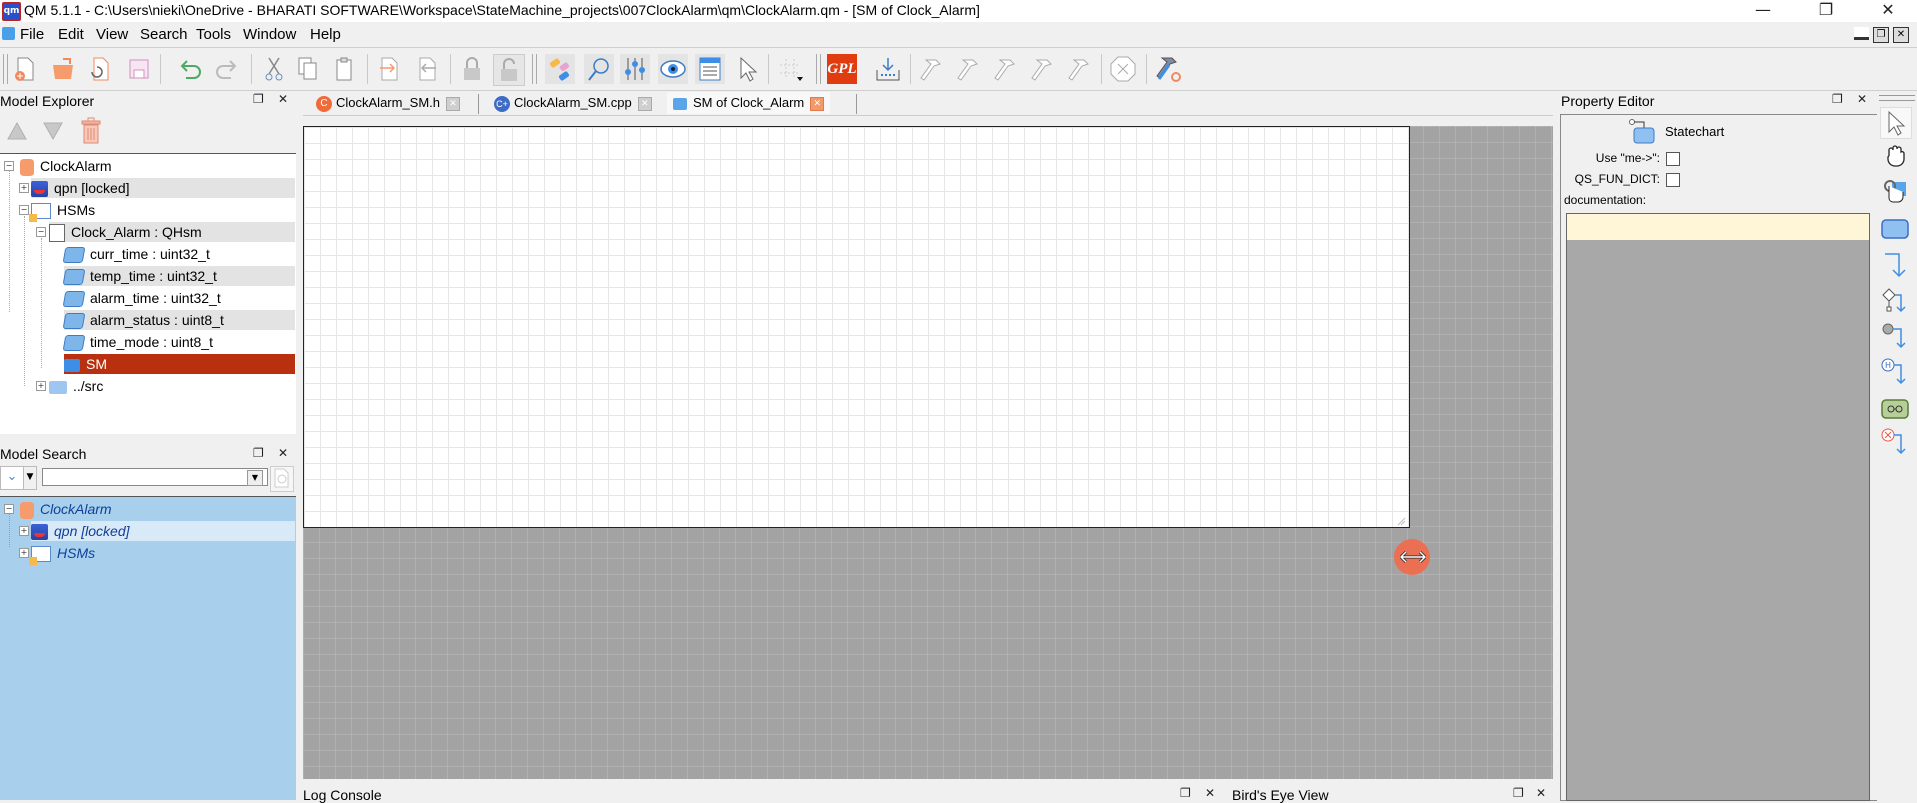  I want to click on redo-icon, so click(226, 69).